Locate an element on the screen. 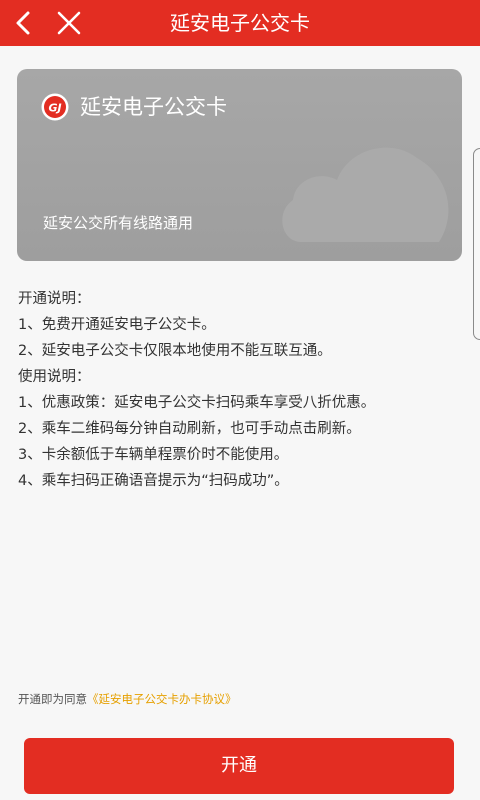 This screenshot has width=480, height=800. bus-company-logo-icon: GJ is located at coordinates (55, 107).